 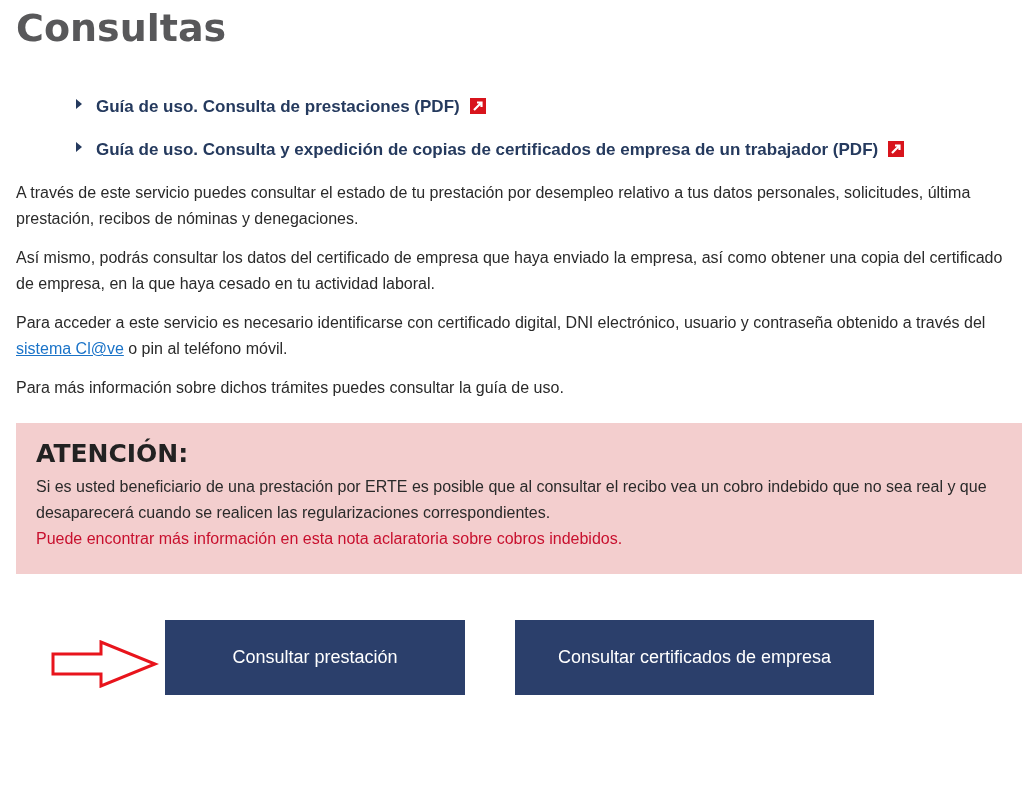 I want to click on alert-note: Puede encontrar más información en esta nota aclaratoria sobre cobros indebidos., so click(x=330, y=539).